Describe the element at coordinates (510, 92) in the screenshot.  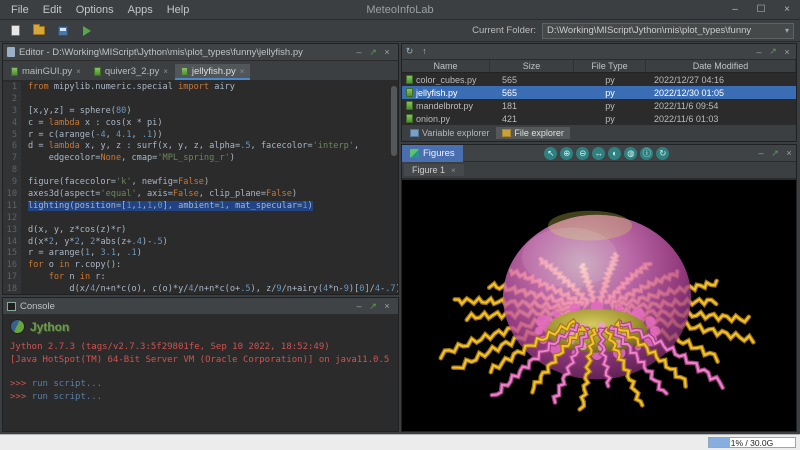
I see `file-size-cell: 565` at that location.